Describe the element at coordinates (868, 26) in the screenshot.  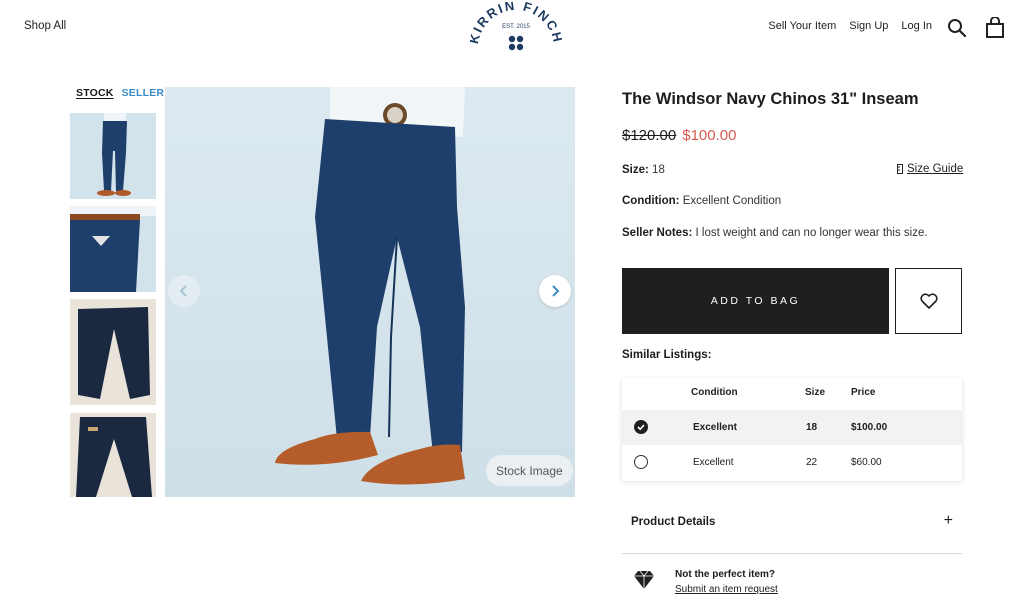
I see `sign-up-link: Sign Up` at that location.